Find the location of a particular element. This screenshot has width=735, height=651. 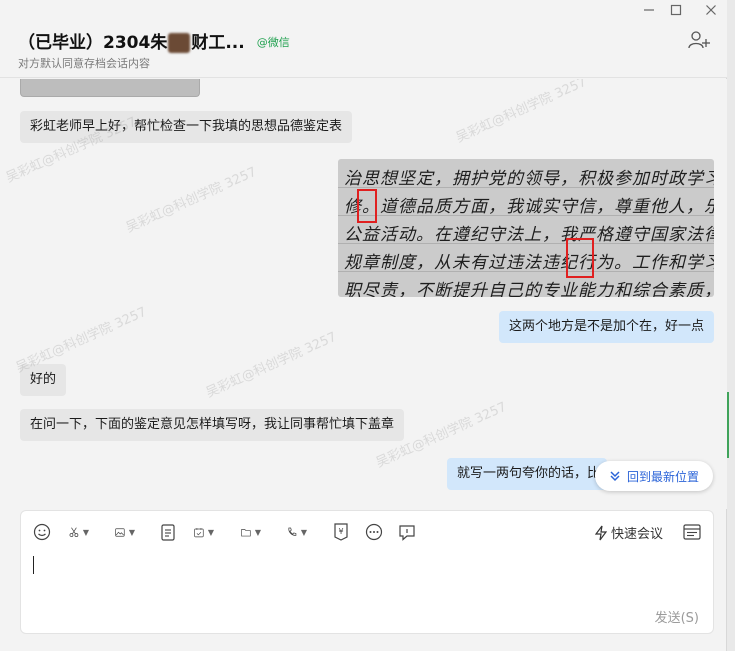

lightning-icon is located at coordinates (601, 532).